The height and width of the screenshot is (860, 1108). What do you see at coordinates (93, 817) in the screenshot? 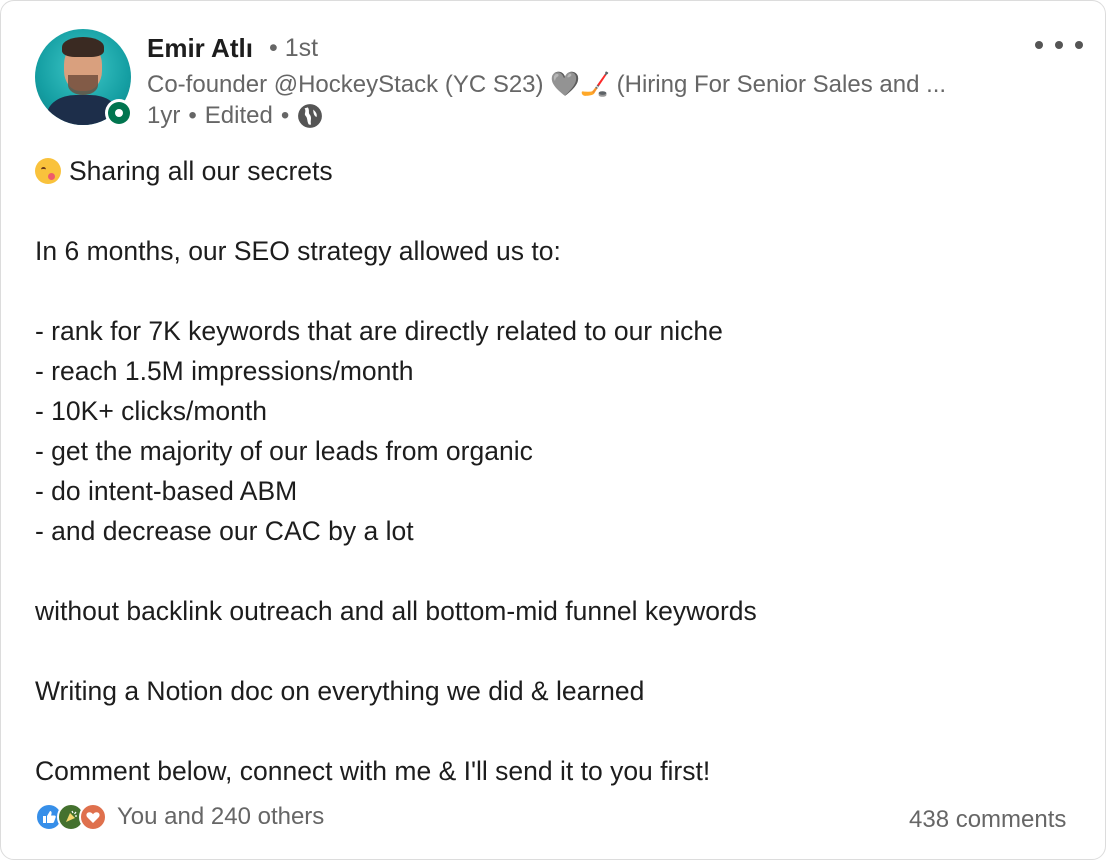
I see `love-icon` at bounding box center [93, 817].